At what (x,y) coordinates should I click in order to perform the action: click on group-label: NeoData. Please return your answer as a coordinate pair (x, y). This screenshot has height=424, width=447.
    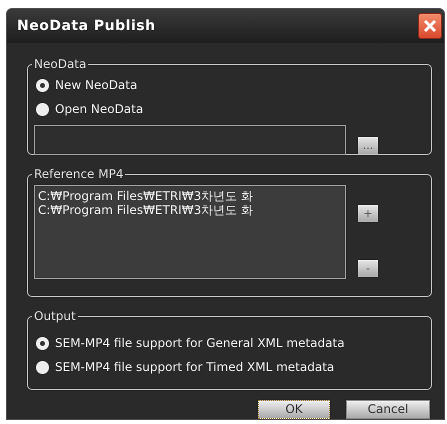
    Looking at the image, I should click on (60, 64).